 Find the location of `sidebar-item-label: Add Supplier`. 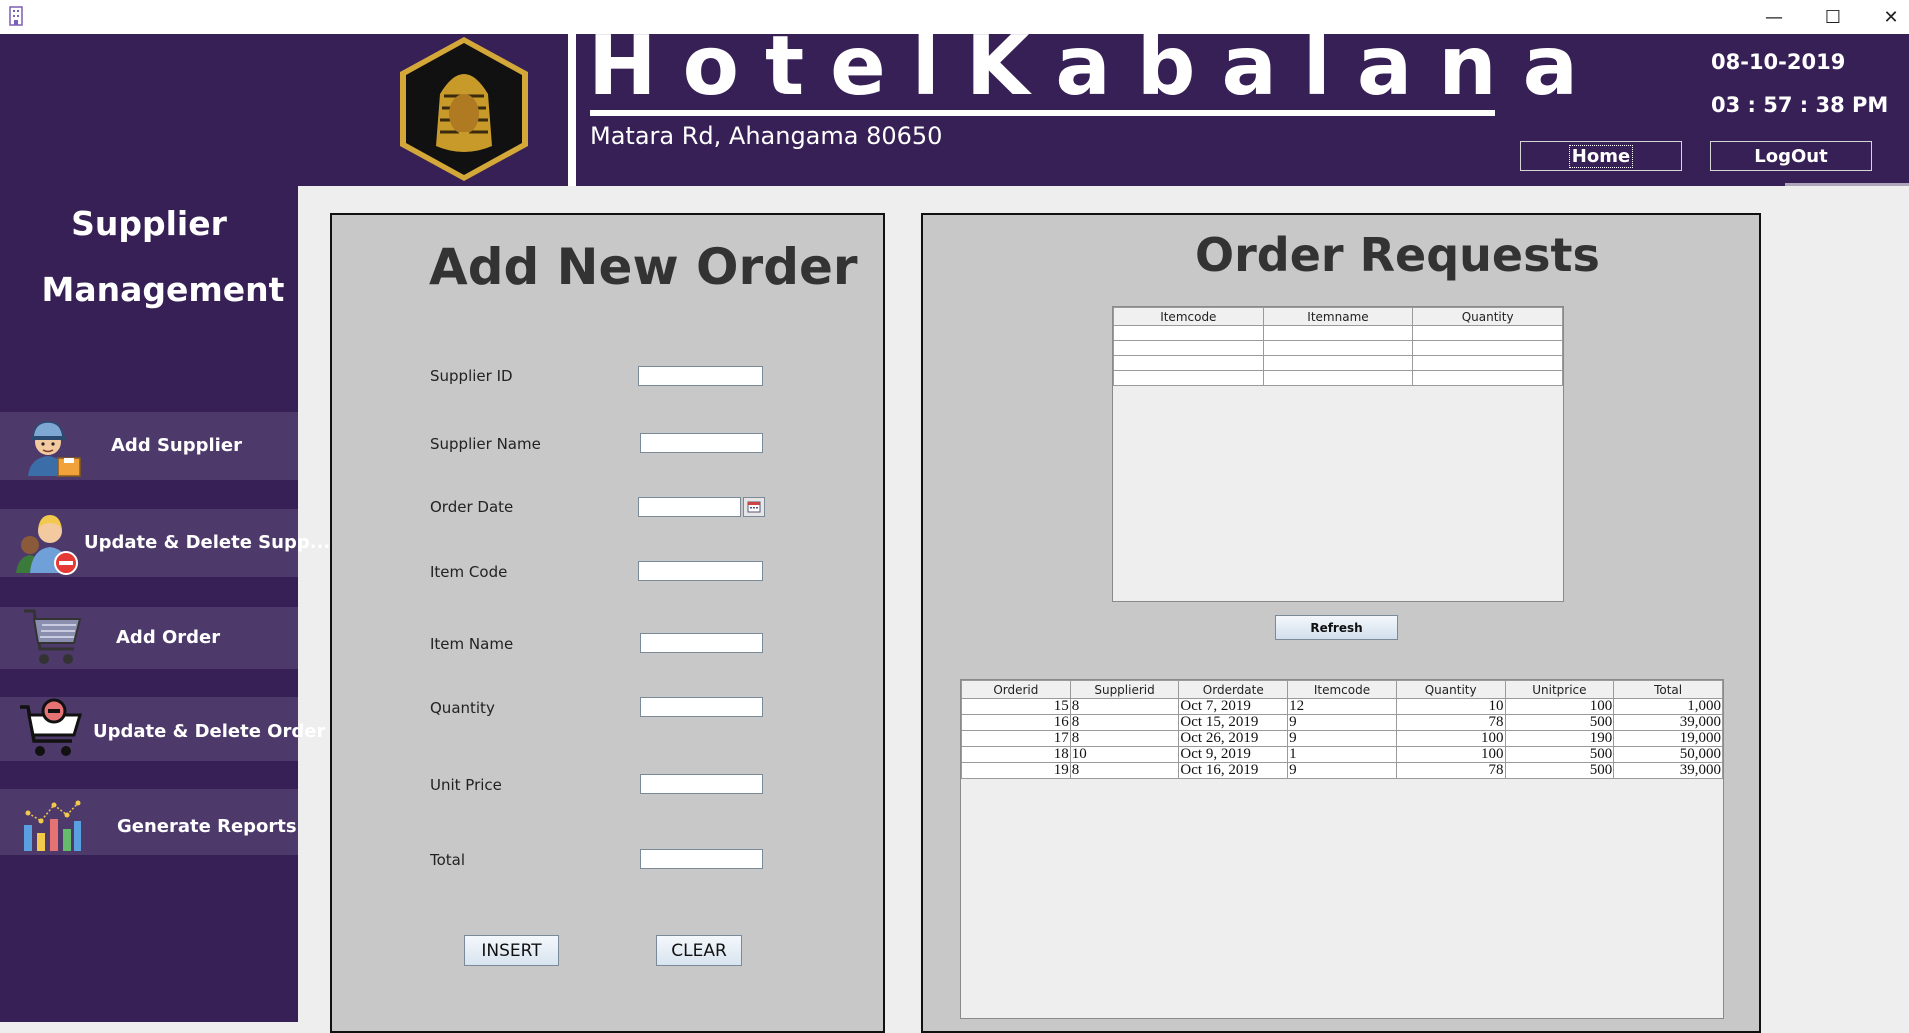

sidebar-item-label: Add Supplier is located at coordinates (176, 445).